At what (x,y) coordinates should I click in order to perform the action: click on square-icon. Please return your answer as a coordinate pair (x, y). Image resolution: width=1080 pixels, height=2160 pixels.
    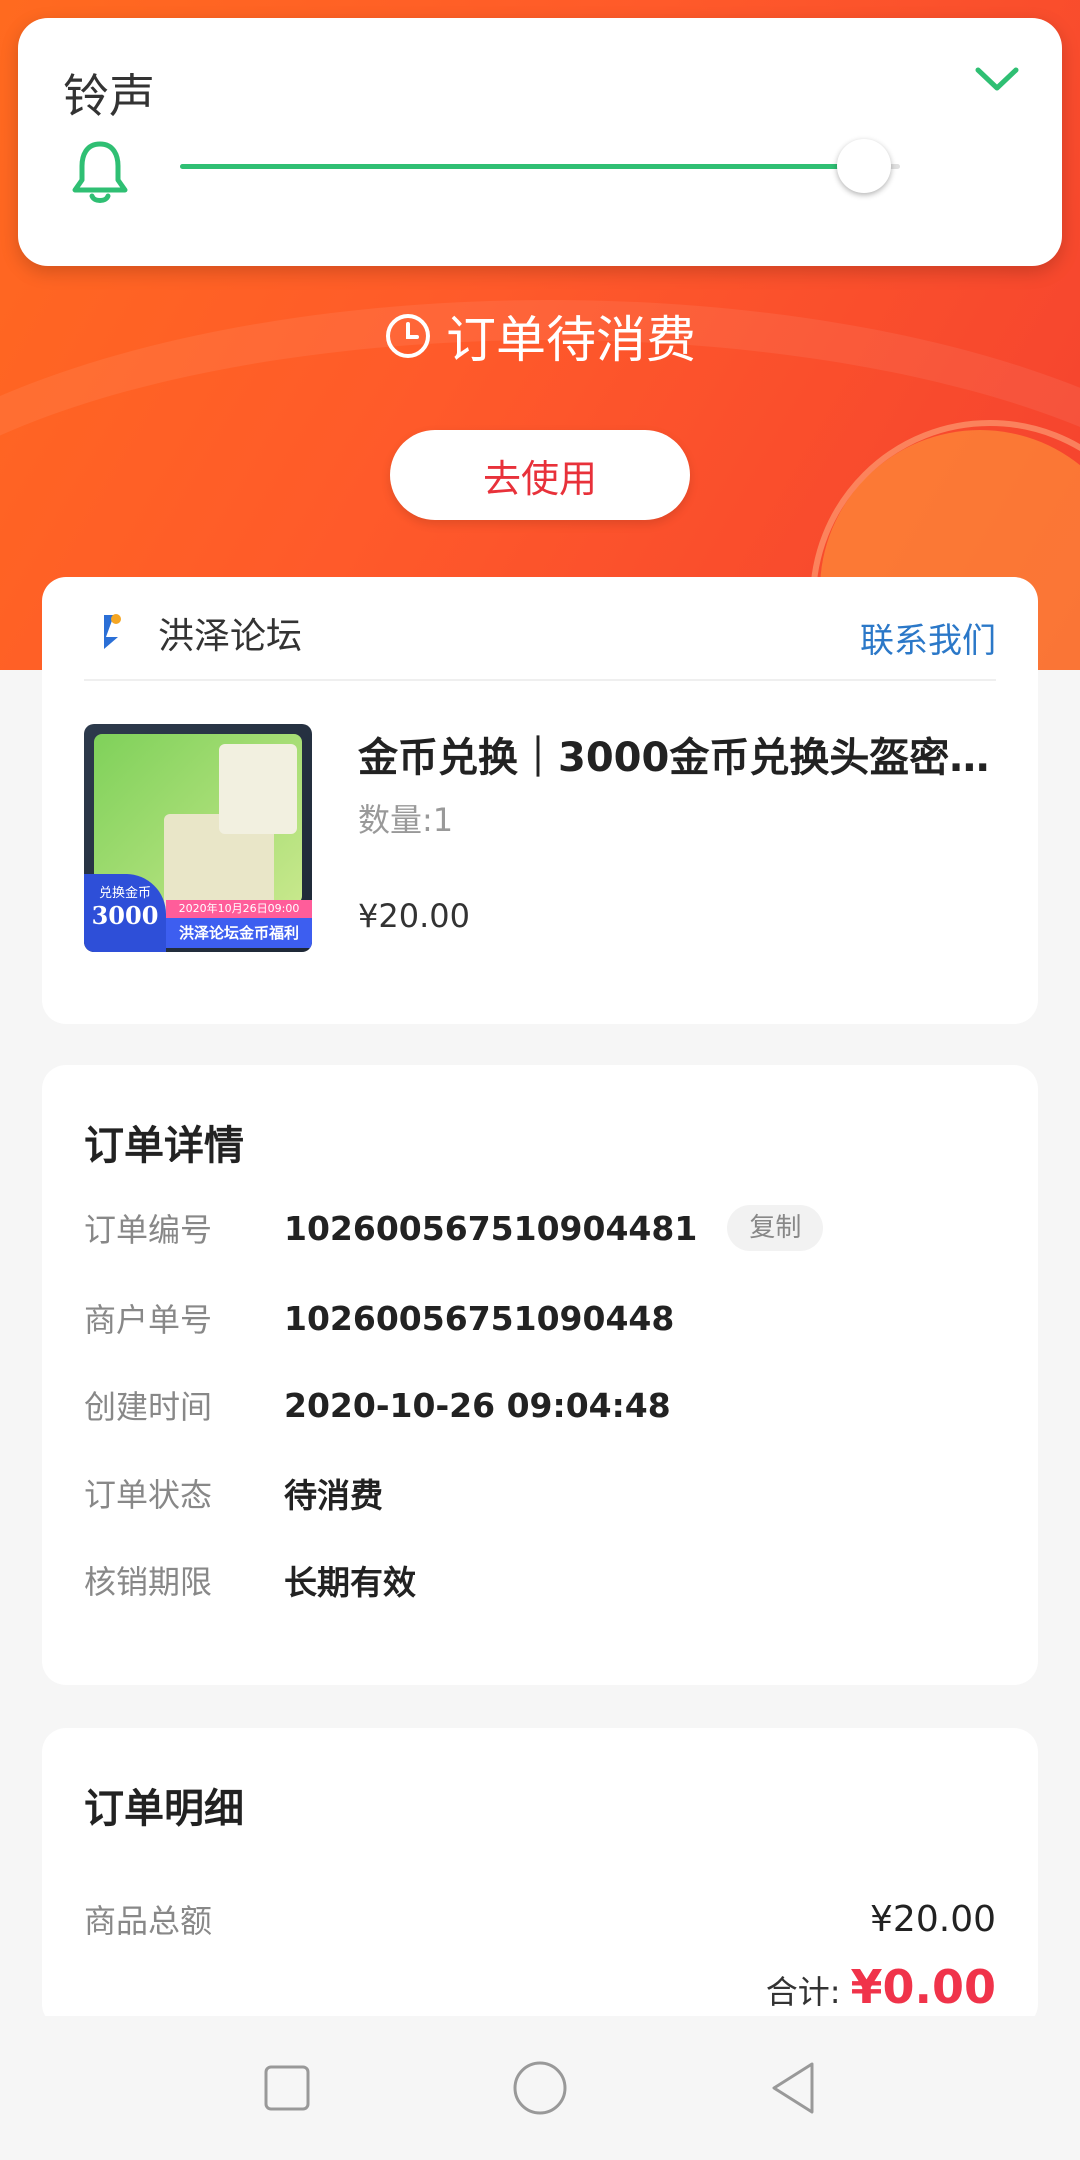
    Looking at the image, I should click on (287, 2088).